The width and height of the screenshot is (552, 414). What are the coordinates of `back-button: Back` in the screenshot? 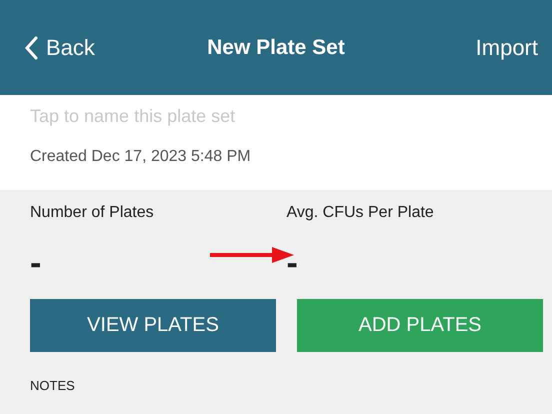 It's located at (59, 47).